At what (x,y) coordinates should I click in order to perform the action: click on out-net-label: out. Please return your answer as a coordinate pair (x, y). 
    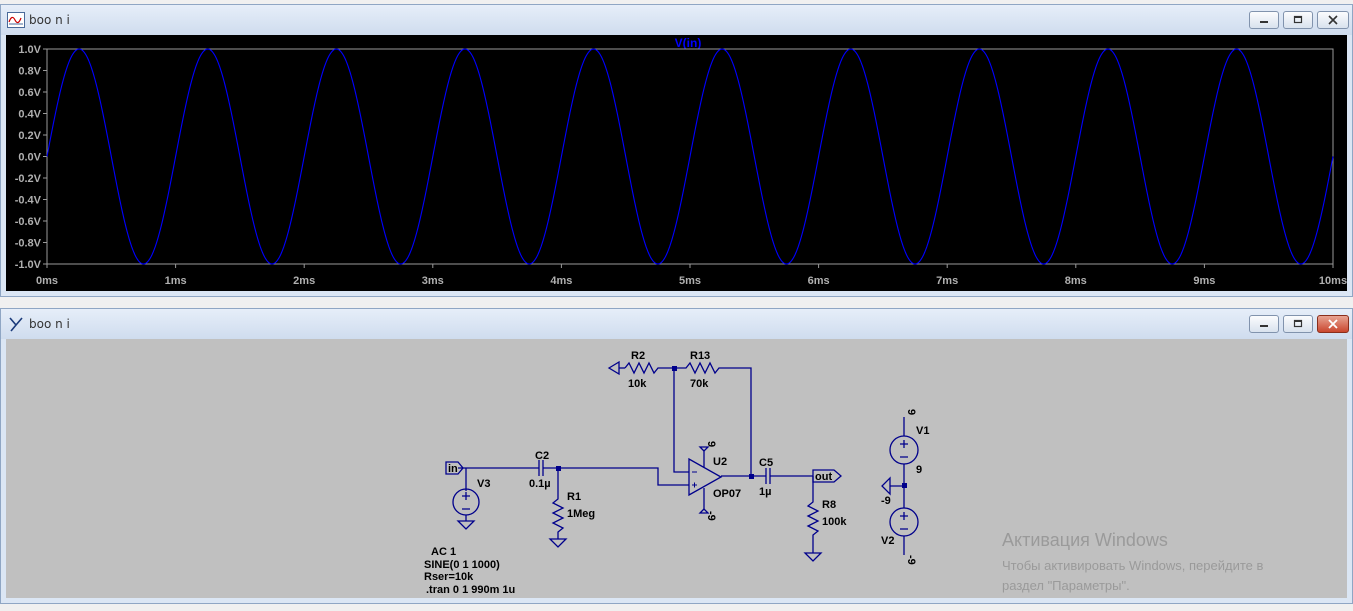
    Looking at the image, I should click on (823, 477).